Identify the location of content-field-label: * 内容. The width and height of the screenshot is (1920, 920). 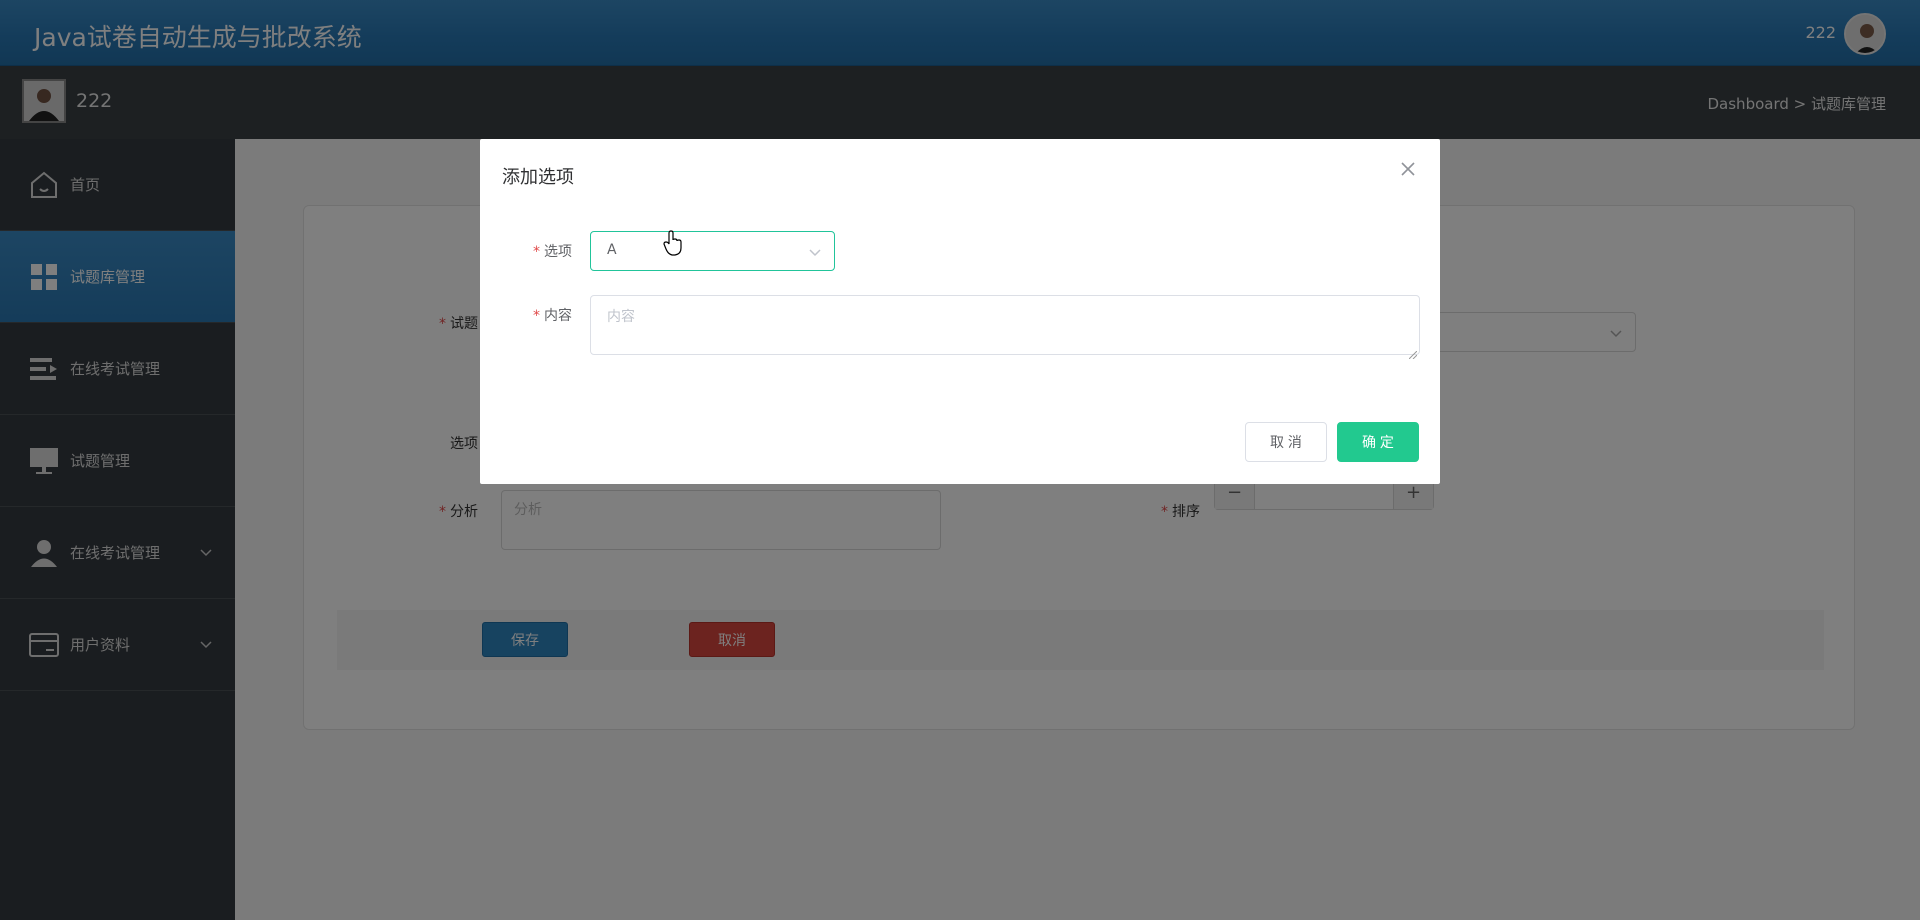
(552, 316).